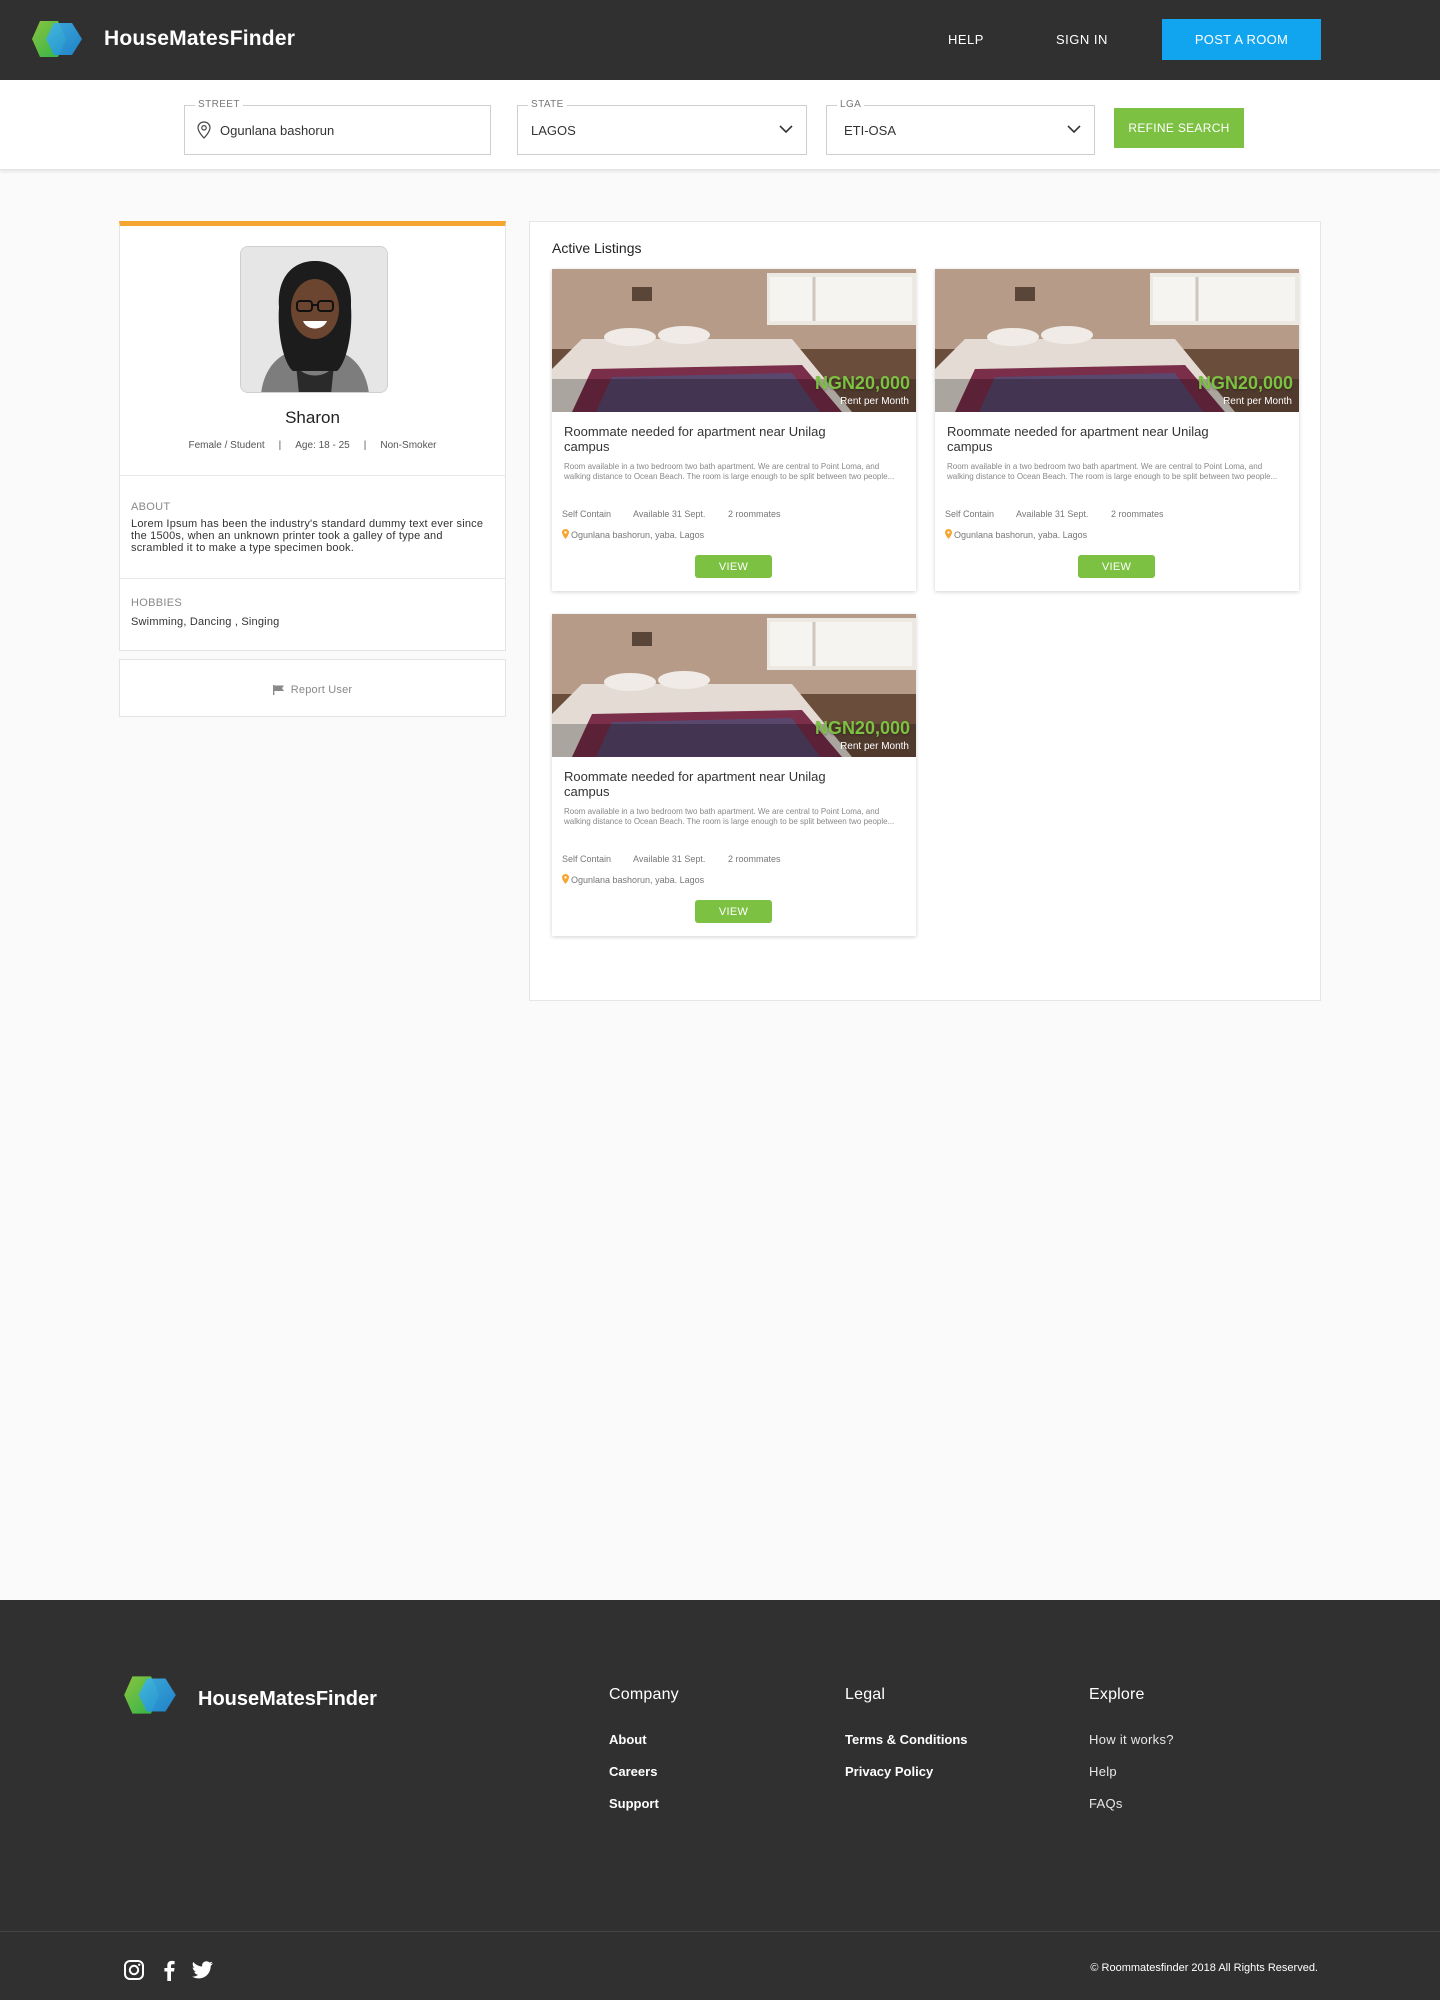  What do you see at coordinates (169, 1970) in the screenshot?
I see `facebook-icon` at bounding box center [169, 1970].